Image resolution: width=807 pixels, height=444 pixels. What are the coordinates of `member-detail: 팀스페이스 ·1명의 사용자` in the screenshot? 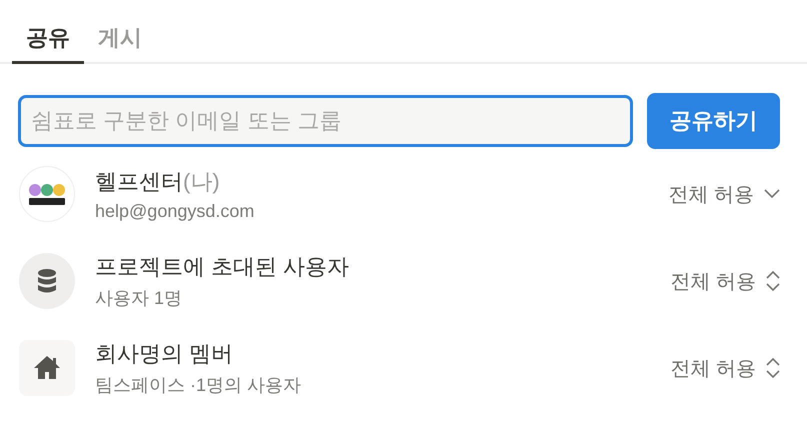 It's located at (198, 385).